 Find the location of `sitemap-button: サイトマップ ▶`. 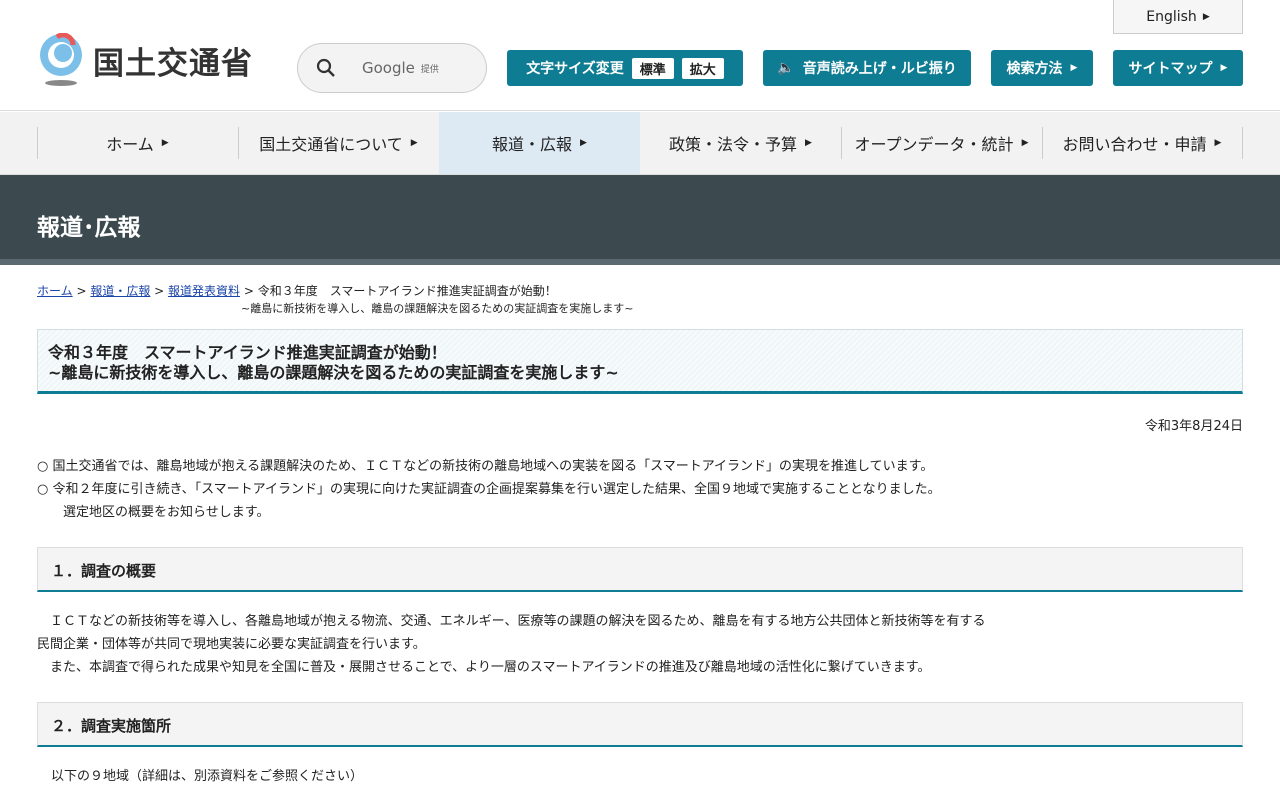

sitemap-button: サイトマップ ▶ is located at coordinates (1178, 68).